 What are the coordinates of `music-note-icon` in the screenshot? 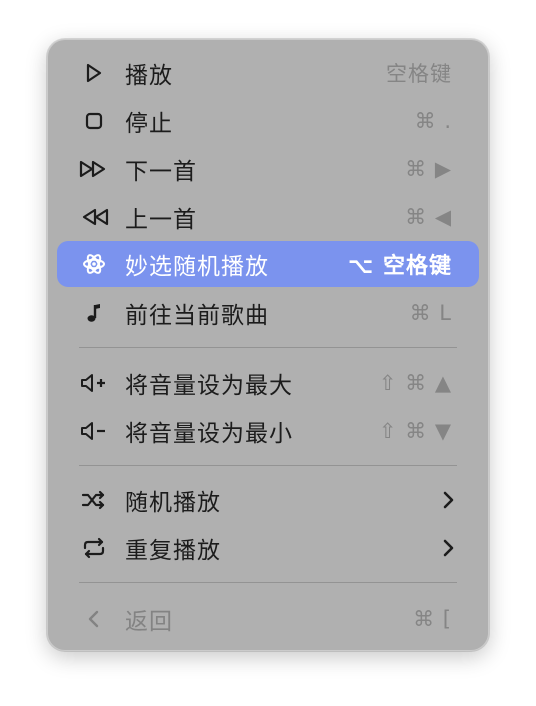 It's located at (94, 313).